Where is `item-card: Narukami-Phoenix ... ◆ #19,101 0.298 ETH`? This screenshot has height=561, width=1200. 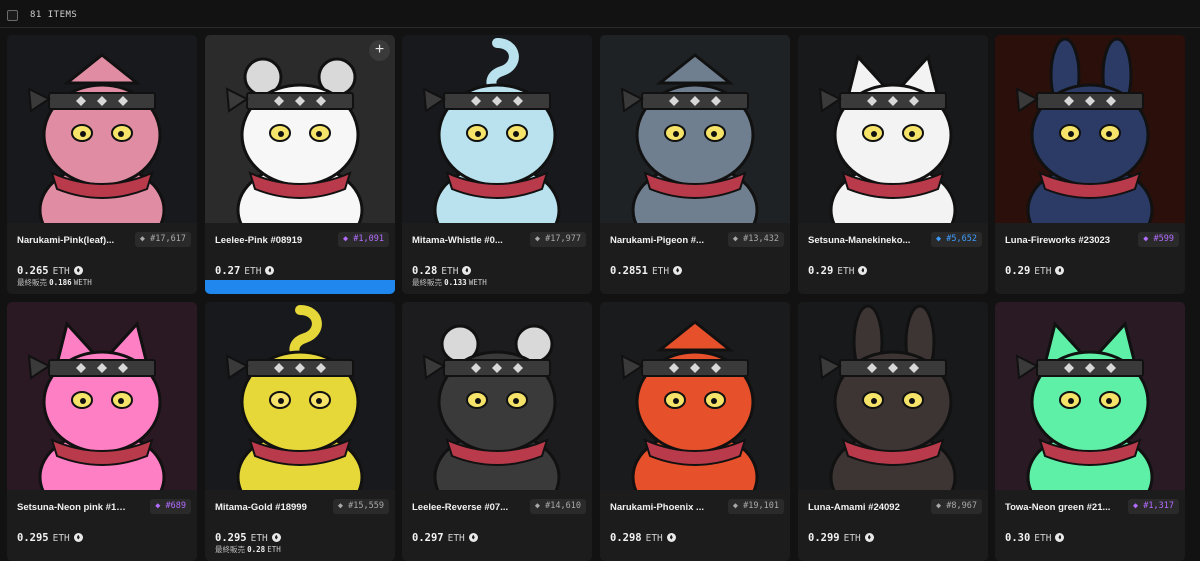
item-card: Narukami-Phoenix ... ◆ #19,101 0.298 ETH is located at coordinates (695, 431).